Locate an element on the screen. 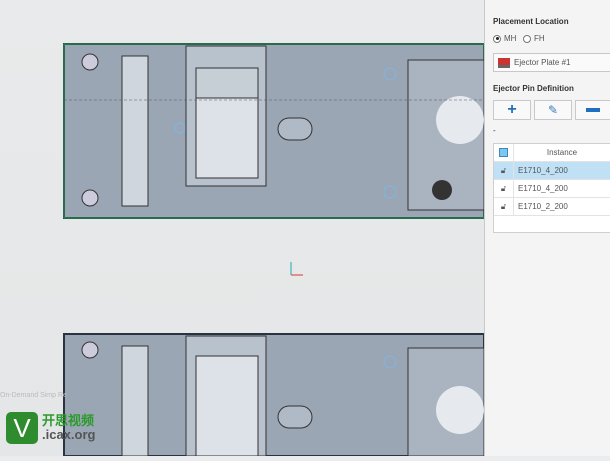 Image resolution: width=610 pixels, height=461 pixels. radio-fh: FH is located at coordinates (534, 38).